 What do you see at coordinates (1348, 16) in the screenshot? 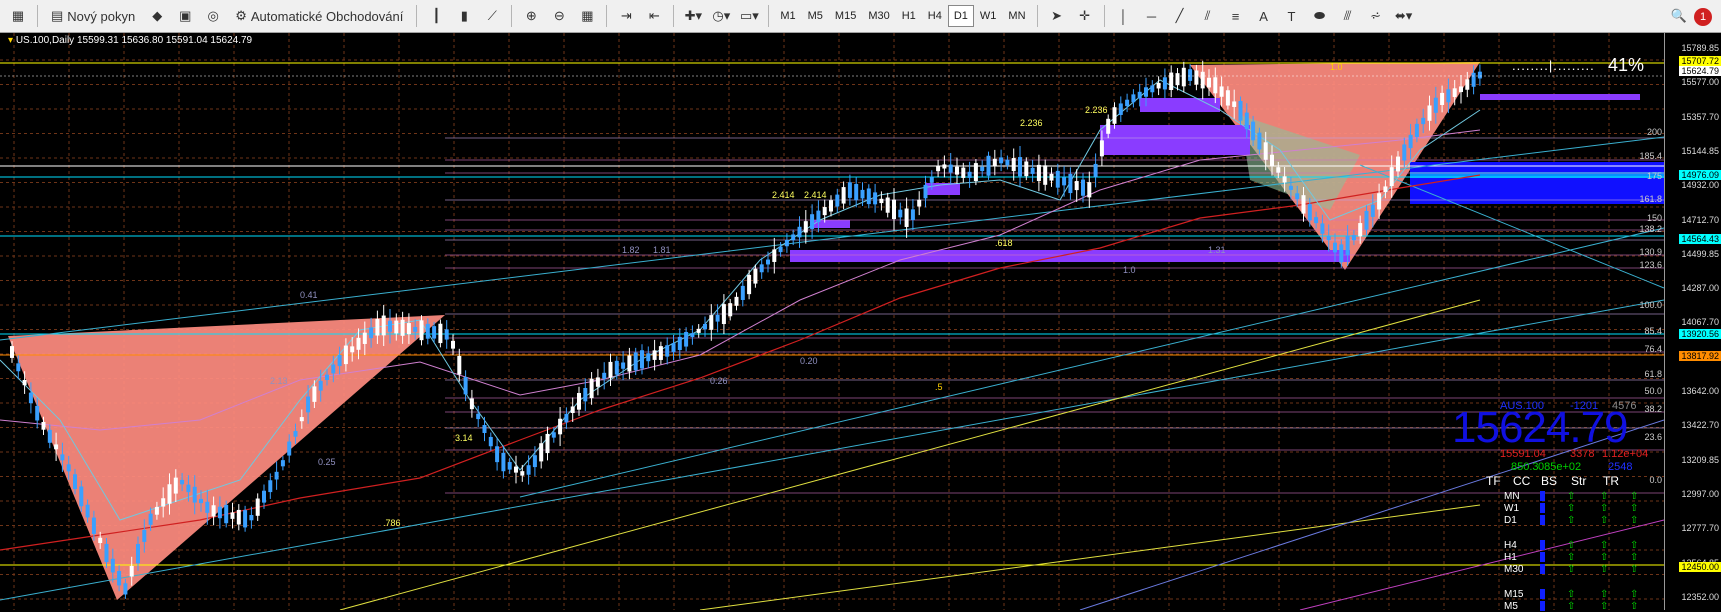
I see `fib-fan-icon: ⫻` at bounding box center [1348, 16].